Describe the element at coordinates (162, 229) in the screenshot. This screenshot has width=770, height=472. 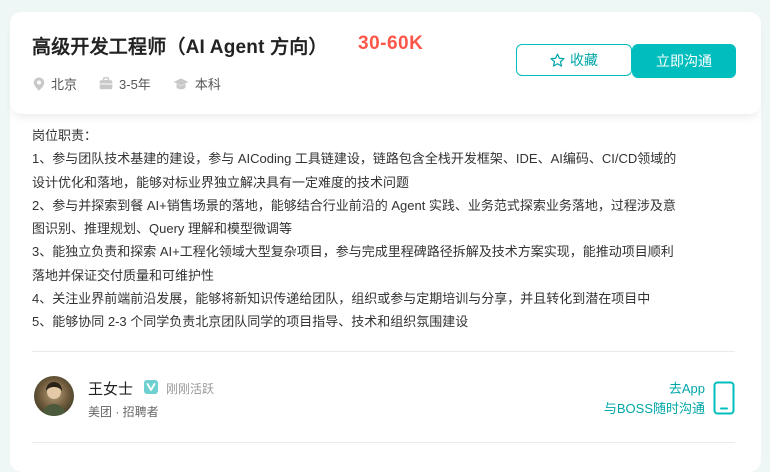
I see `description-line: 图识别、推理规划、Query 理解和模型微调等` at that location.